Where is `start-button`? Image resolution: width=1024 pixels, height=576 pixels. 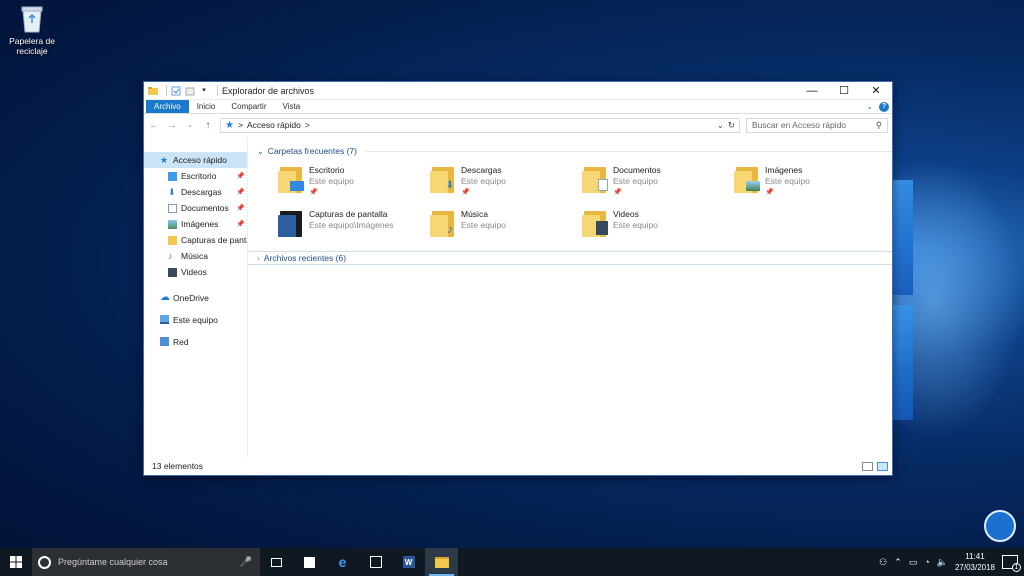 start-button is located at coordinates (16, 562).